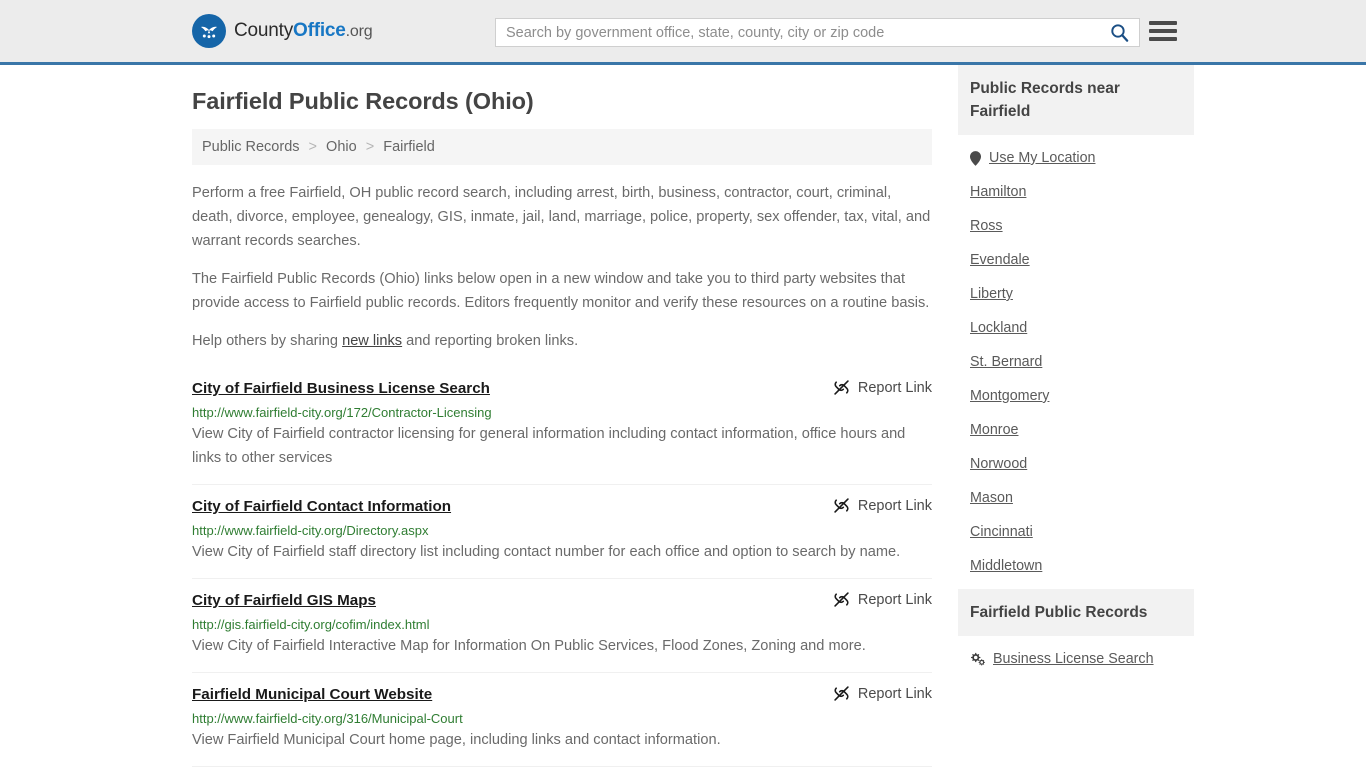 The image size is (1366, 768). Describe the element at coordinates (264, 30) in the screenshot. I see `brand-part-county: County` at that location.